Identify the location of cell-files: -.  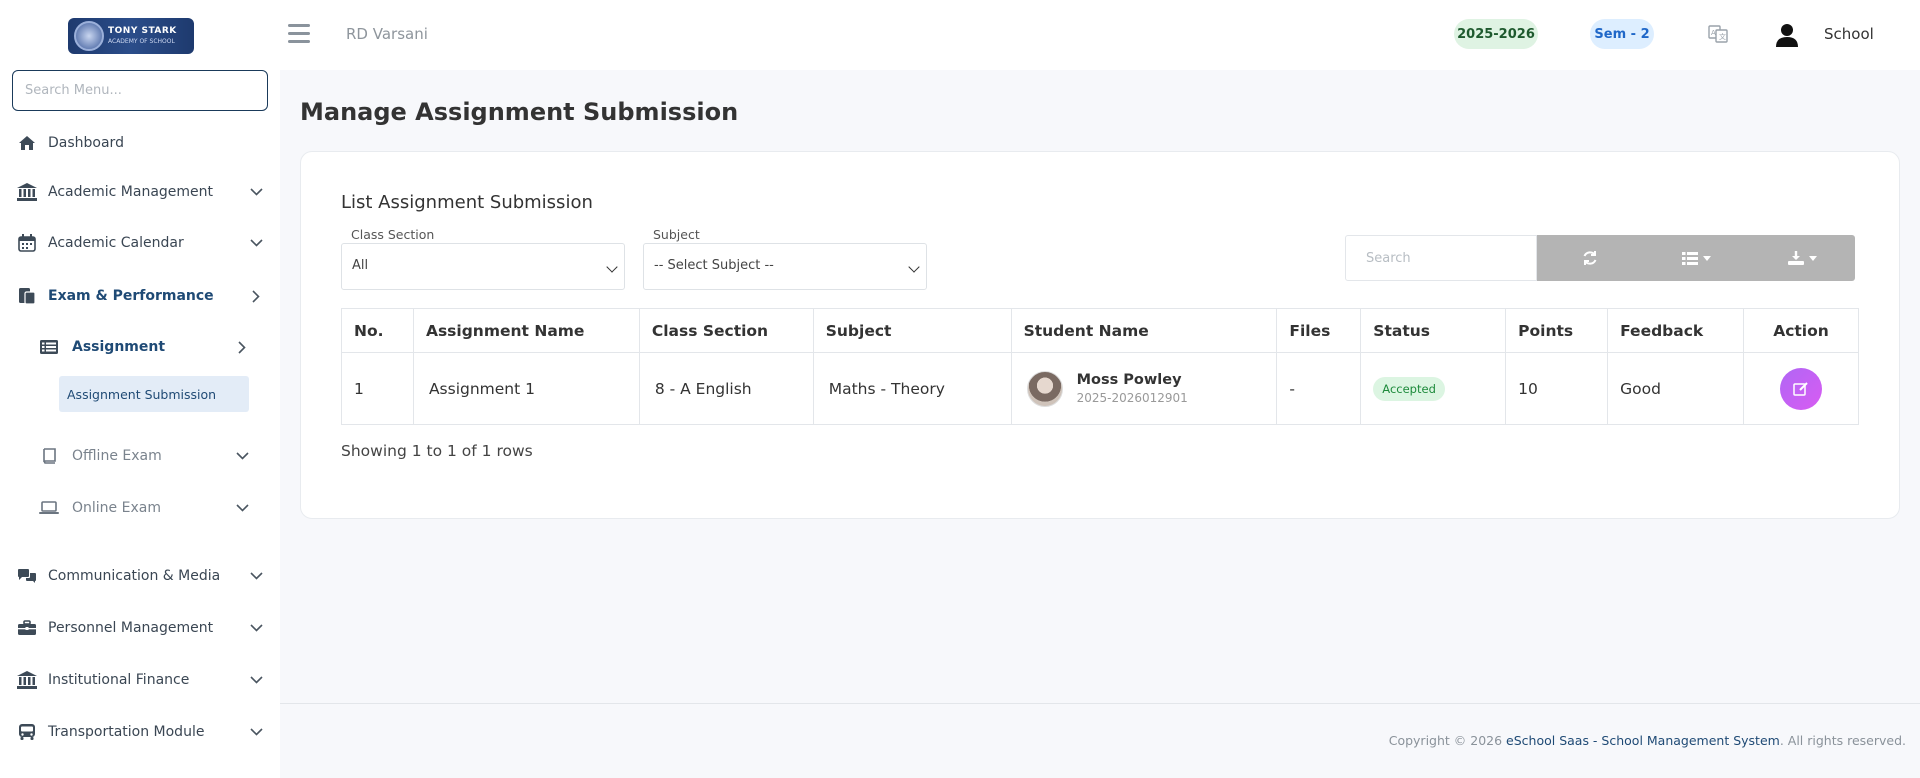
(1319, 388).